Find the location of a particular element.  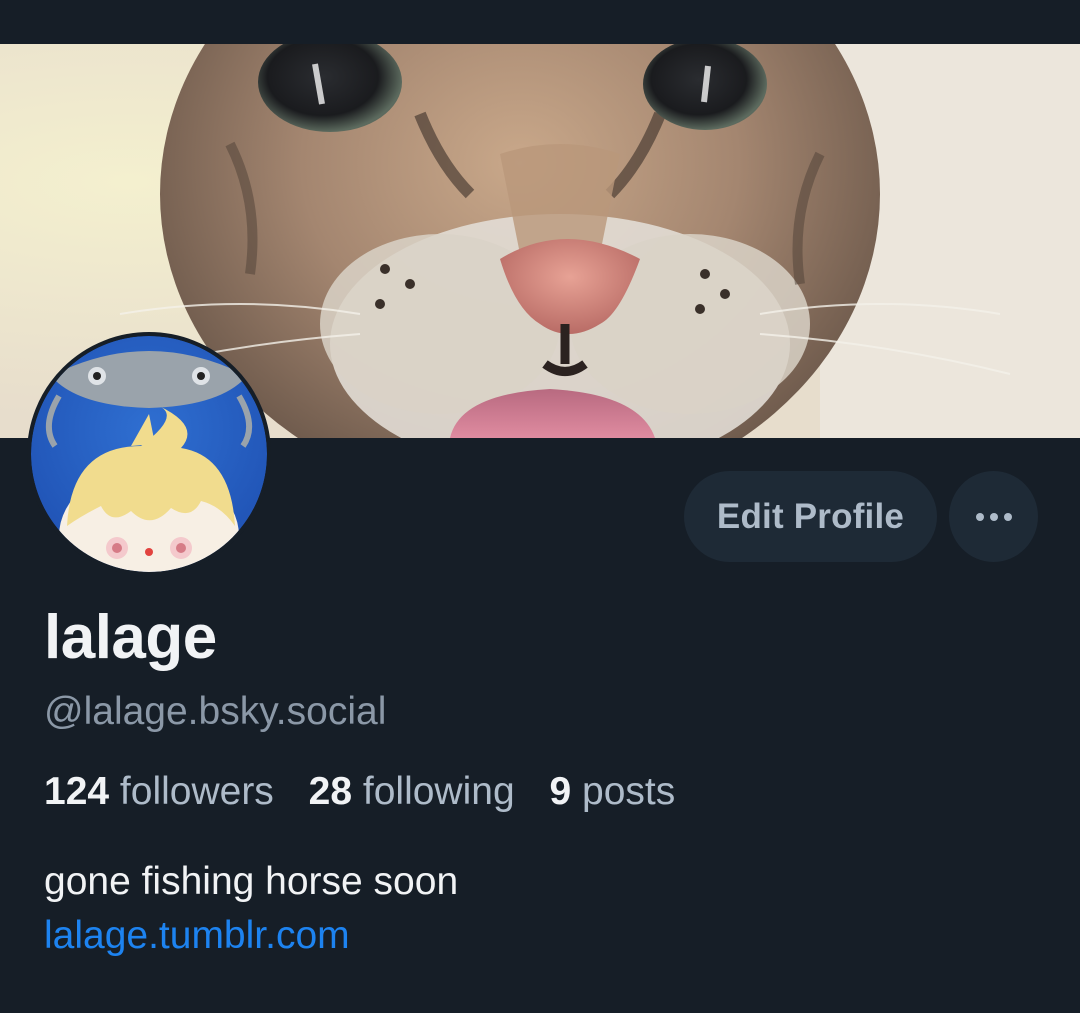

profile-stats: 124 followers 28 following 9 posts is located at coordinates (371, 792).